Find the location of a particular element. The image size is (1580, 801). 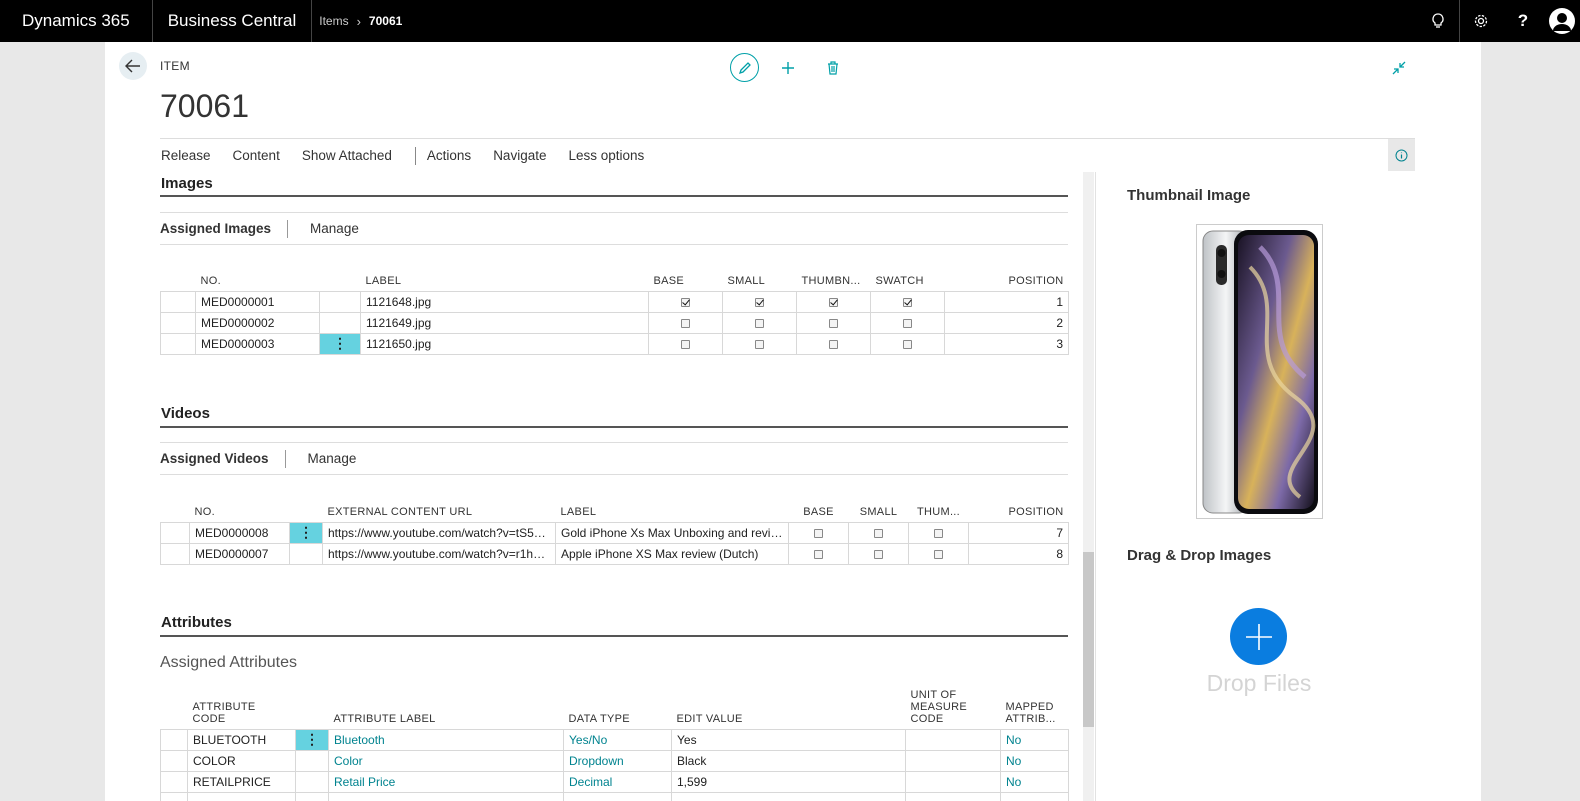

cell-no: MED0000002 is located at coordinates (257, 322).